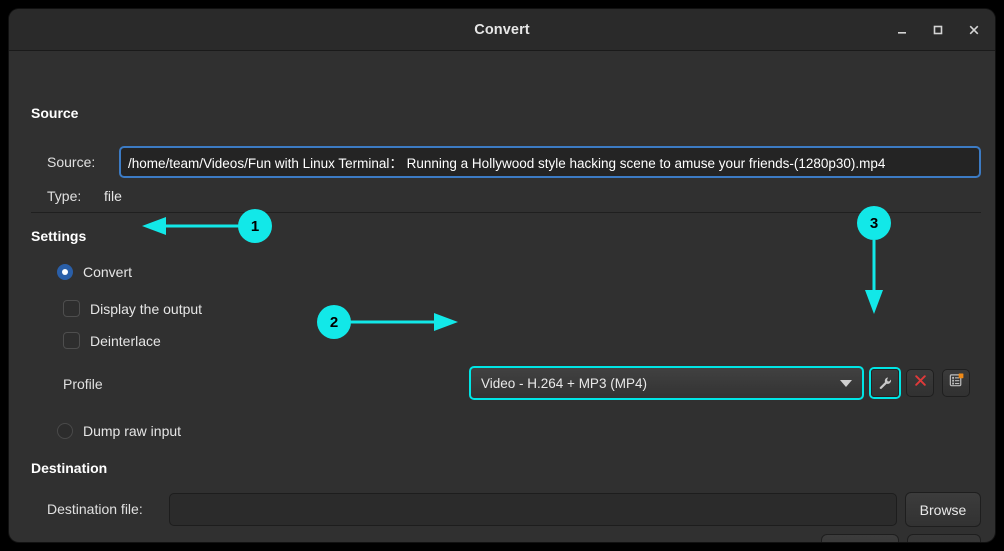  I want to click on profile-label: Profile, so click(83, 384).